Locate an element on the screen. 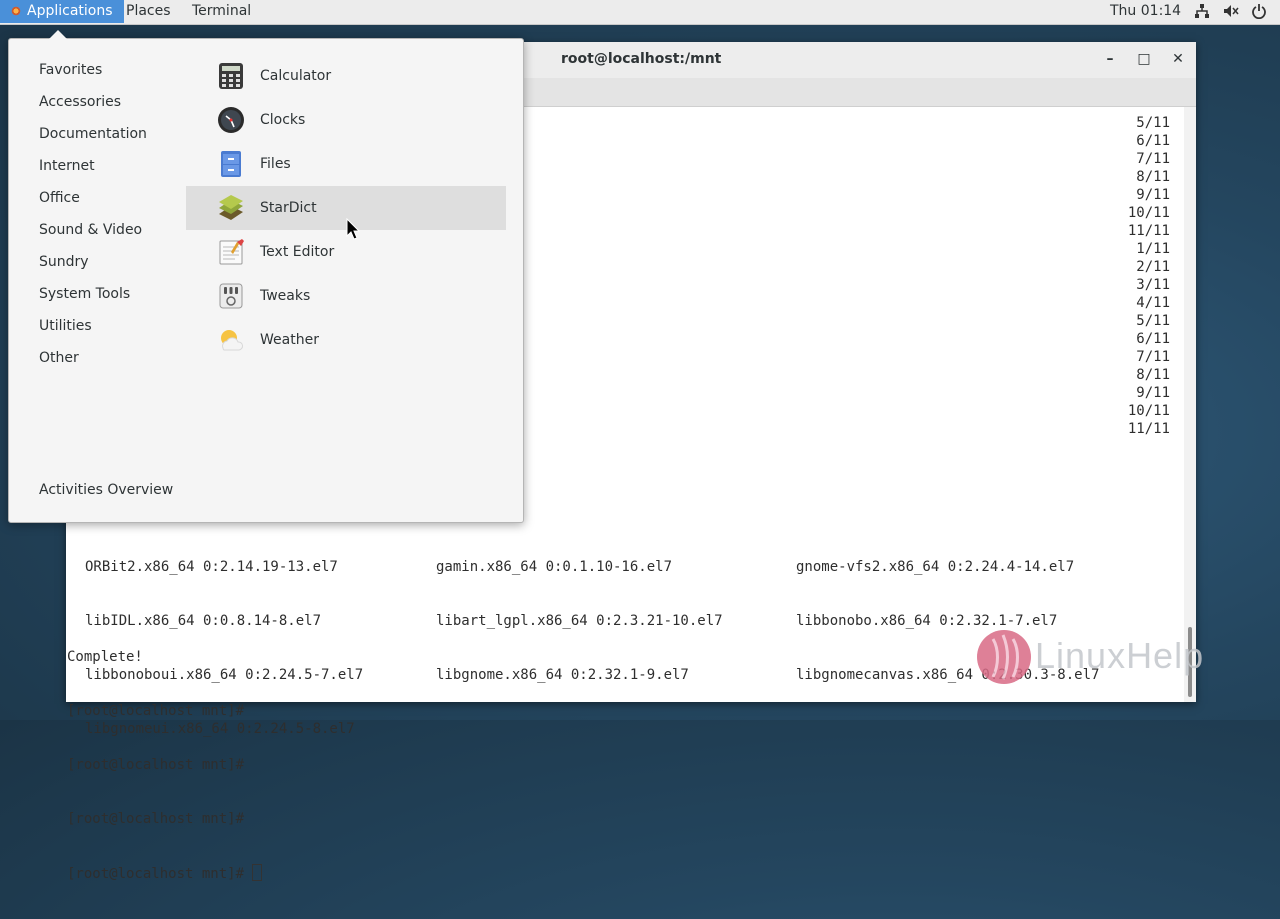  app-label: Clocks is located at coordinates (283, 120).